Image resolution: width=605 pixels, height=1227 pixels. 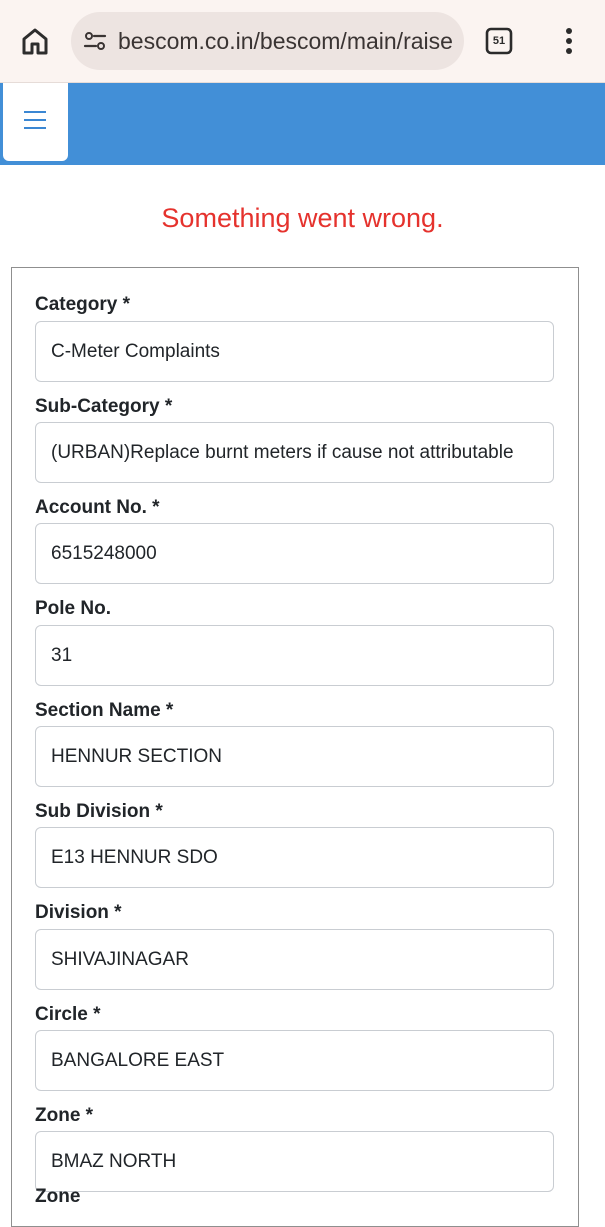 What do you see at coordinates (286, 41) in the screenshot?
I see `url-text: bescom.co.in/bescom/main/raise` at bounding box center [286, 41].